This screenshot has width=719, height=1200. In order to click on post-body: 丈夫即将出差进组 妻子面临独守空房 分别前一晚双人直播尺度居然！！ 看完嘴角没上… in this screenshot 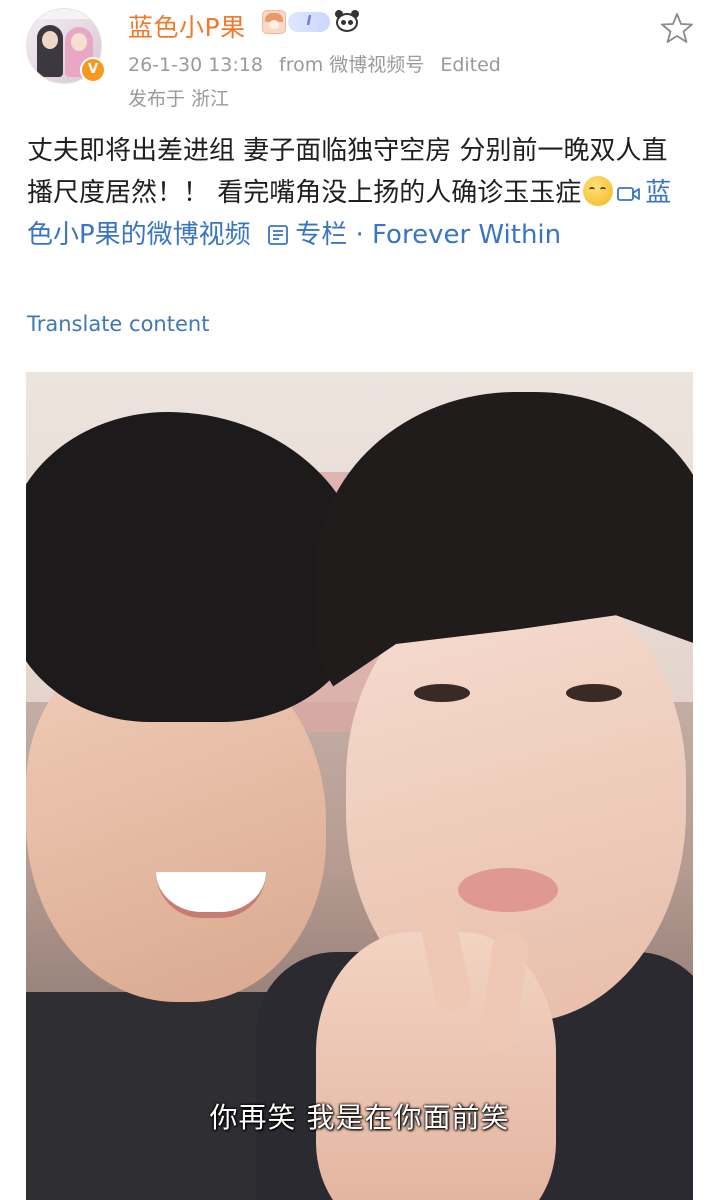, I will do `click(347, 172)`.